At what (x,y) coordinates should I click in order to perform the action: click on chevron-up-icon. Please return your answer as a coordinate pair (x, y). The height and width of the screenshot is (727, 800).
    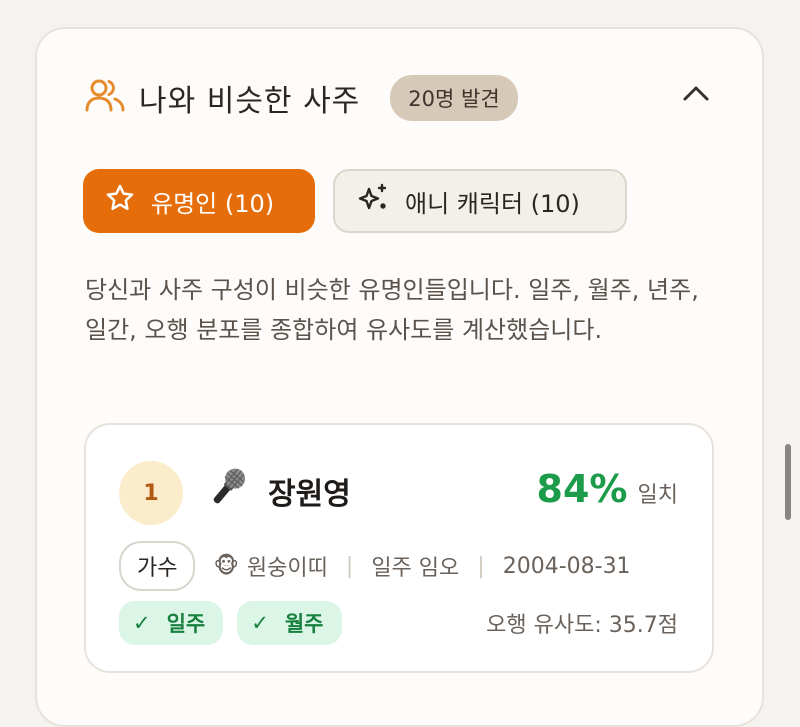
    Looking at the image, I should click on (696, 96).